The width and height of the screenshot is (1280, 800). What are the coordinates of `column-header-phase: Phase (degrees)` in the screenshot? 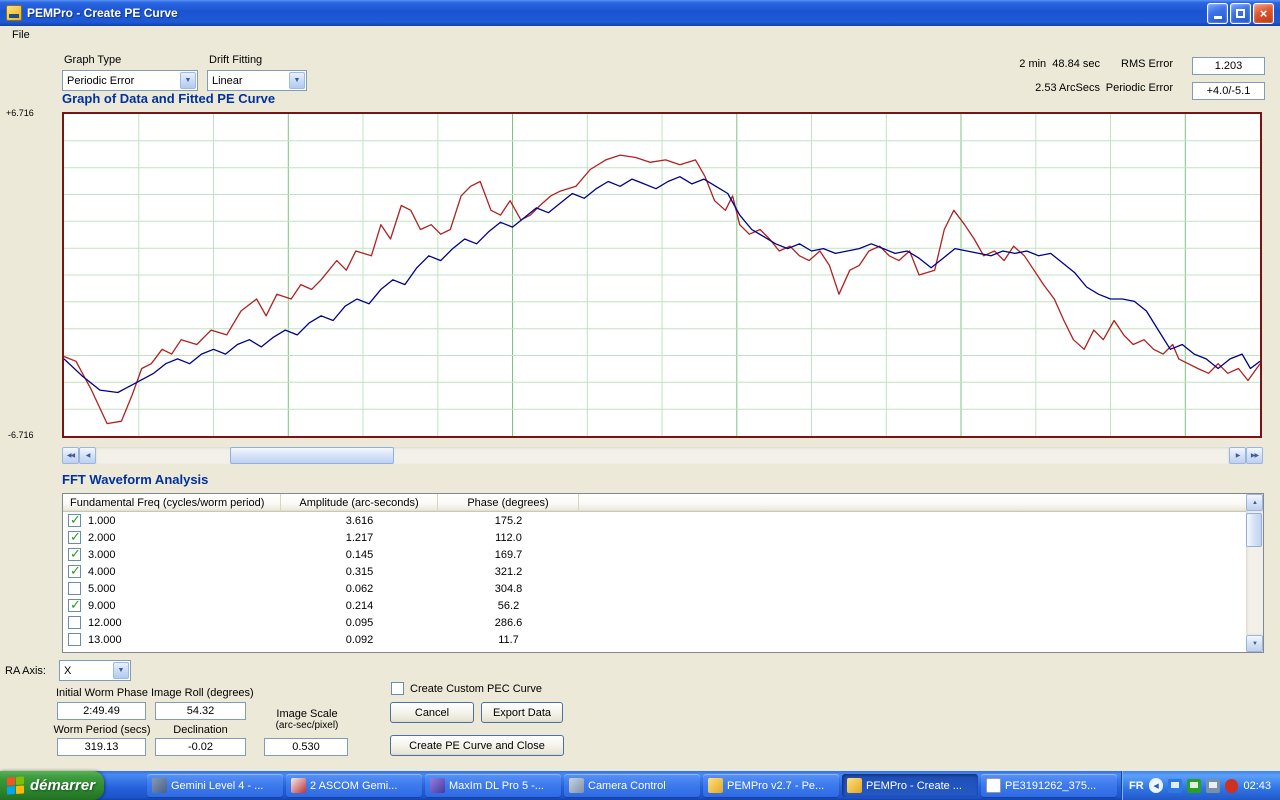 It's located at (508, 503).